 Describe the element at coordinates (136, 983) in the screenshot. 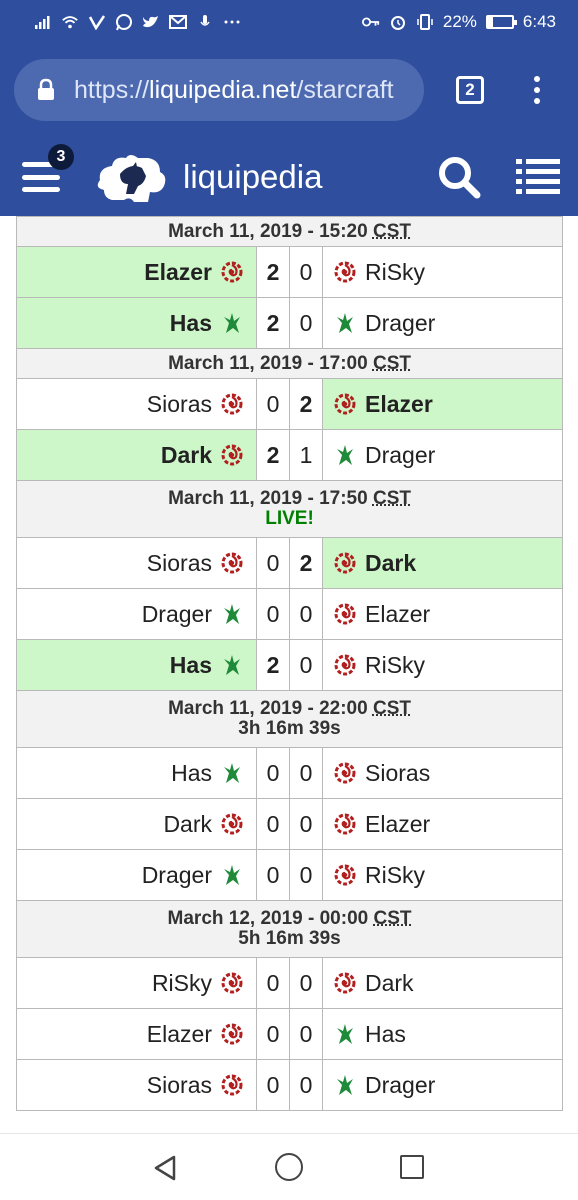

I see `player1-cell: RiSky` at that location.